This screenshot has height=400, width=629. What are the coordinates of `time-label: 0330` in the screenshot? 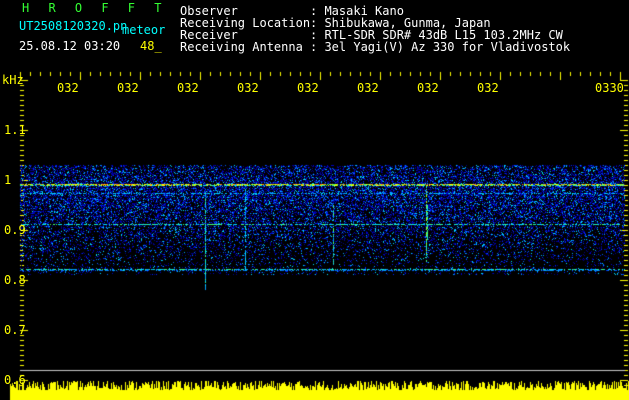 It's located at (609, 88).